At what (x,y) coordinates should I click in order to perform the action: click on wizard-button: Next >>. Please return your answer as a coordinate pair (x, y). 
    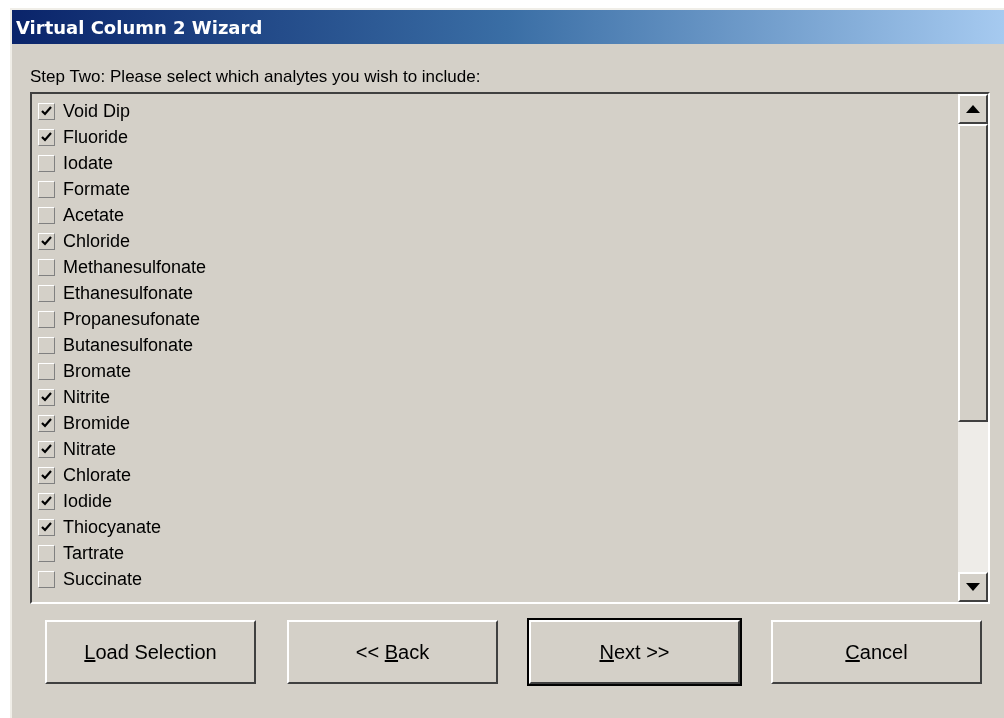
    Looking at the image, I should click on (634, 652).